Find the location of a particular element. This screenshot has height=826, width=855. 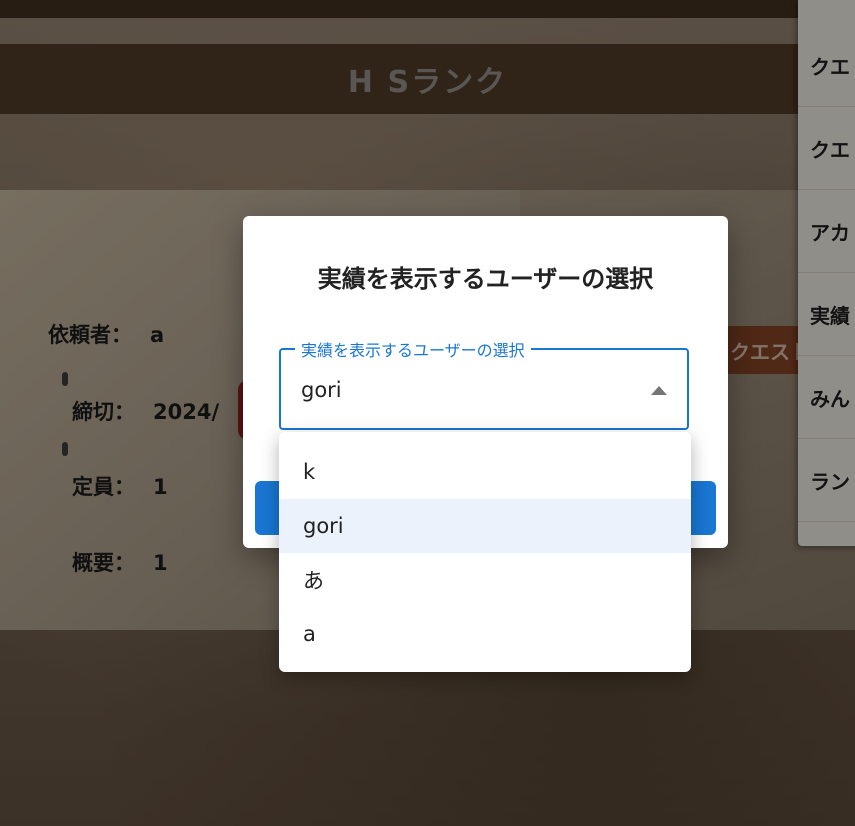

select-value: gori is located at coordinates (321, 390).